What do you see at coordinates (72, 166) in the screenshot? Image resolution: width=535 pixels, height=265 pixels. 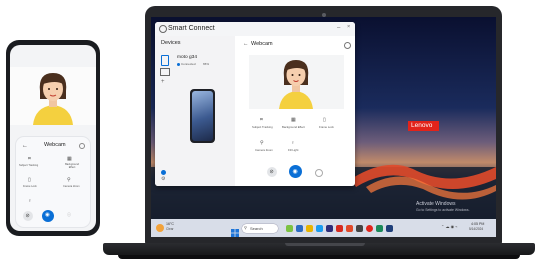 I see `phone-feature-label: Background Effect` at bounding box center [72, 166].